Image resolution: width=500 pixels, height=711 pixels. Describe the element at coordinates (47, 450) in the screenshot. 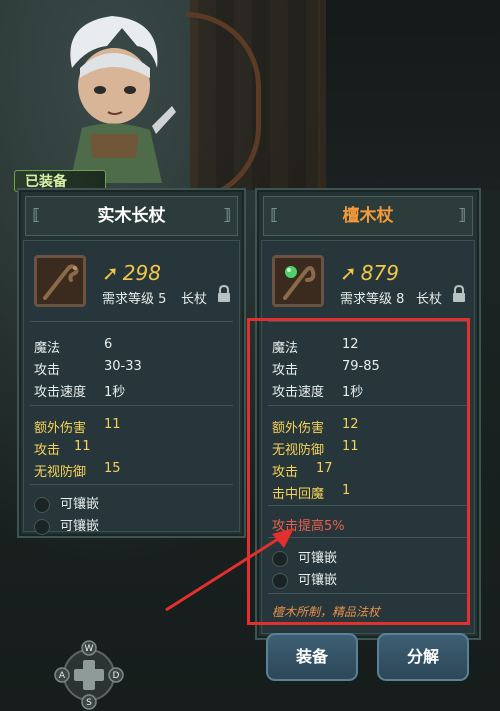

I see `bonus-stat-label: 攻击` at that location.